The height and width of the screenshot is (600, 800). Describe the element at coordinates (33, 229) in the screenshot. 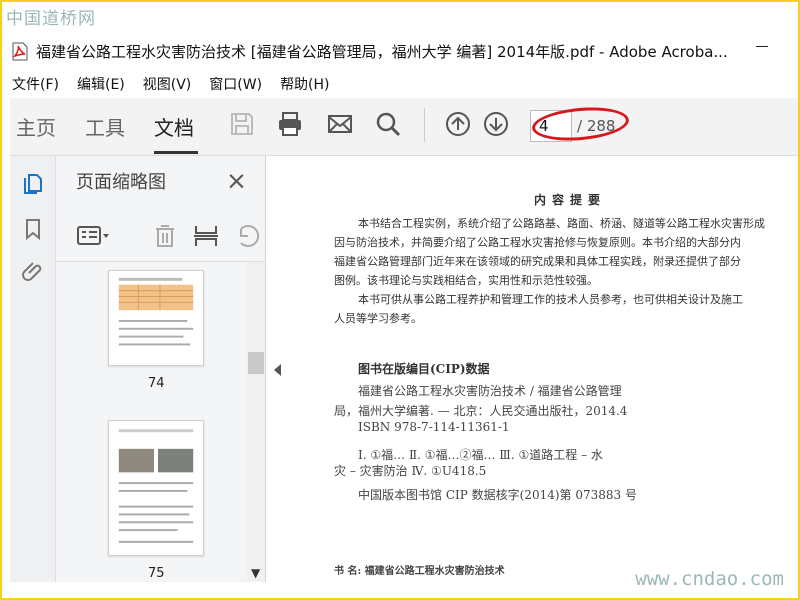

I see `bookmark-icon` at that location.